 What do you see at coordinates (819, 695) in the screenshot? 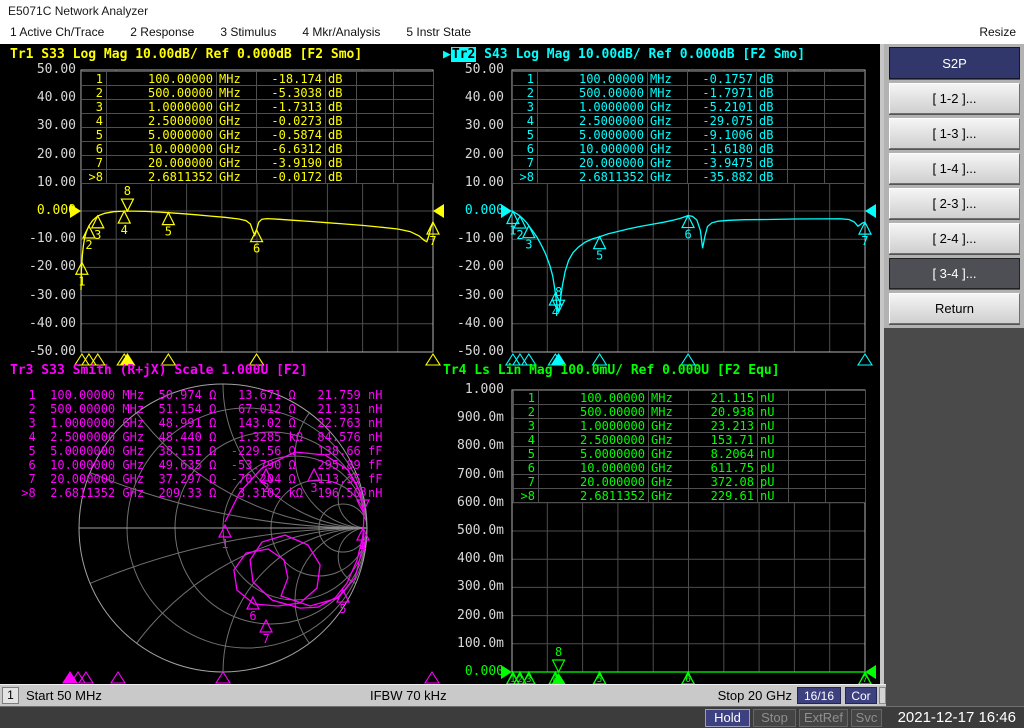
I see `sweep-points-badge: 16/16` at bounding box center [819, 695].